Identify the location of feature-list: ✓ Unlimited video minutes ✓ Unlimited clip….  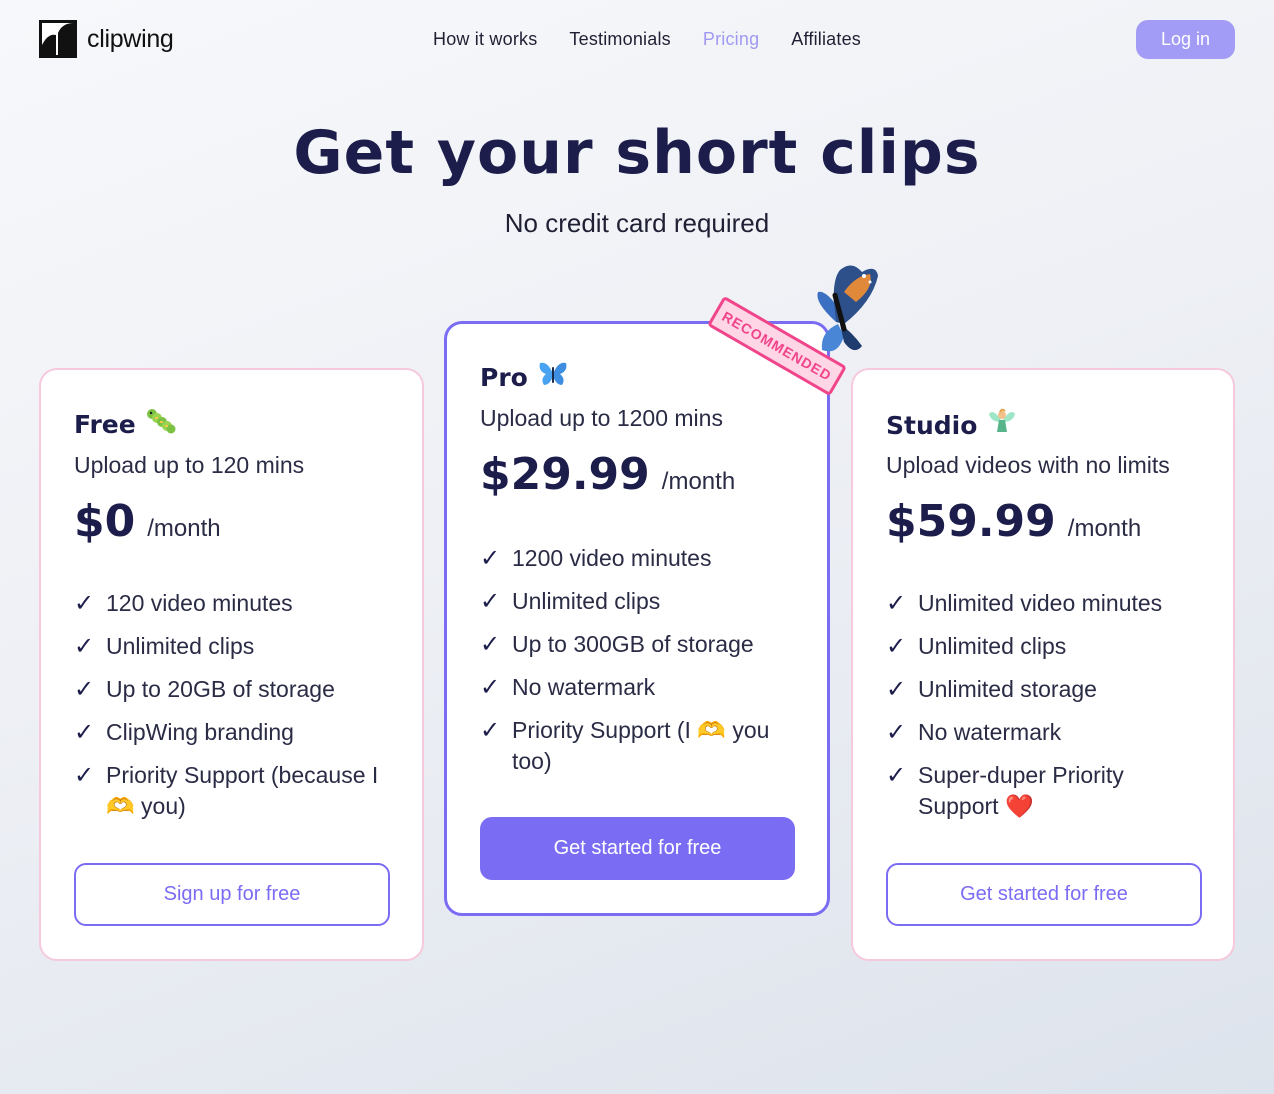
(1046, 711).